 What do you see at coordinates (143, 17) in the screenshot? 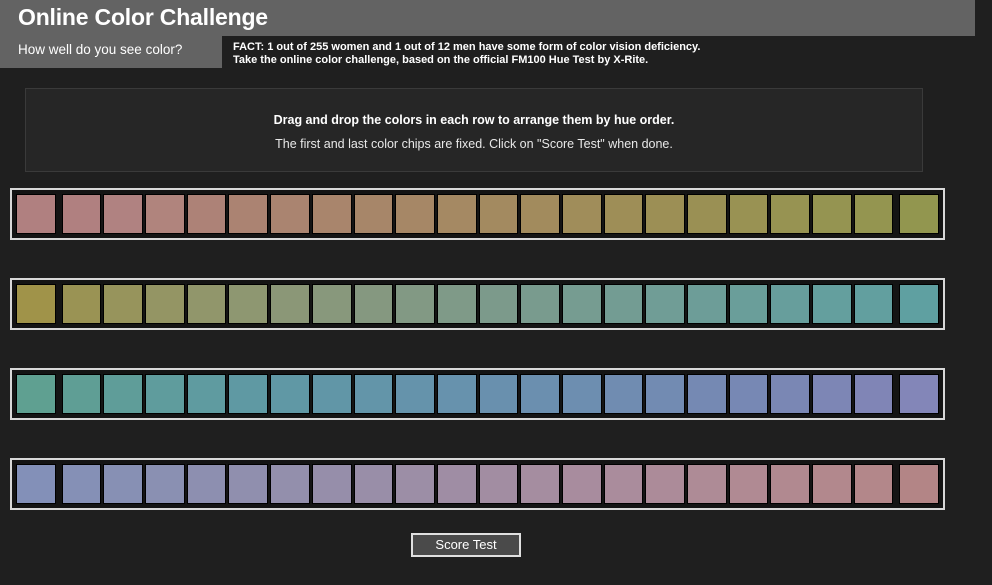
I see `page-title: Online Color Challenge` at bounding box center [143, 17].